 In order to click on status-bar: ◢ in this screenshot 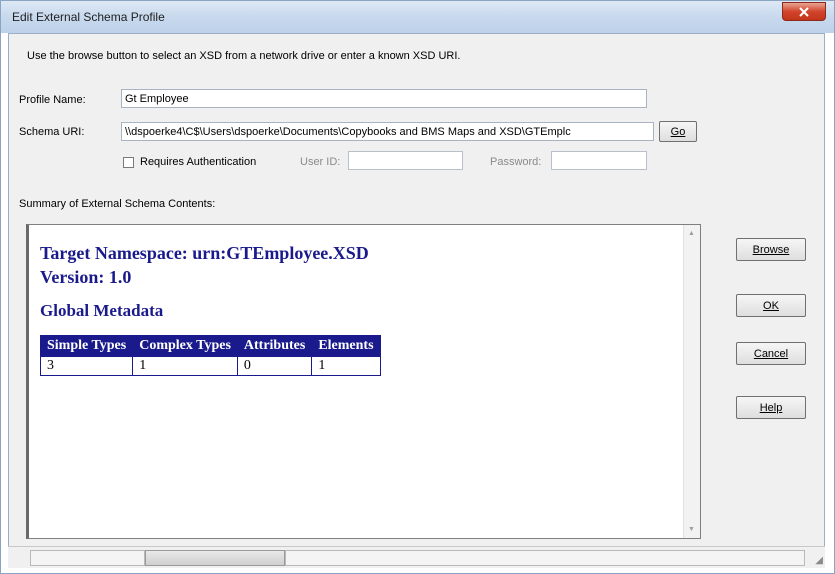, I will do `click(416, 557)`.